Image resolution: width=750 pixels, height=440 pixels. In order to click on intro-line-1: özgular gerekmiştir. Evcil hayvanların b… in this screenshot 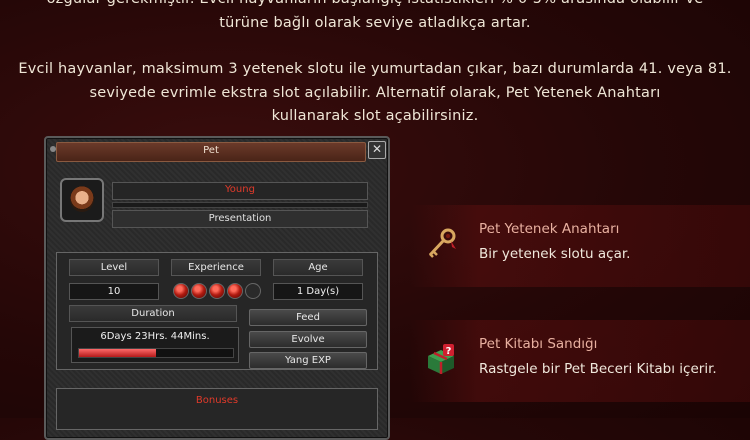, I will do `click(375, 6)`.